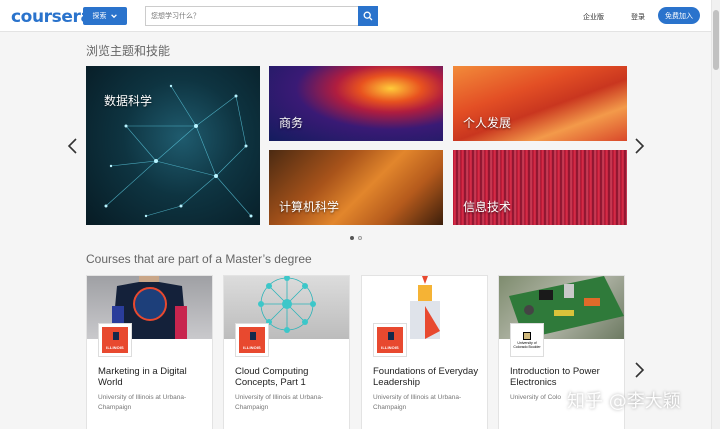 The width and height of the screenshot is (720, 429). Describe the element at coordinates (152, 377) in the screenshot. I see `course-title: Marketing in a Digital World` at that location.